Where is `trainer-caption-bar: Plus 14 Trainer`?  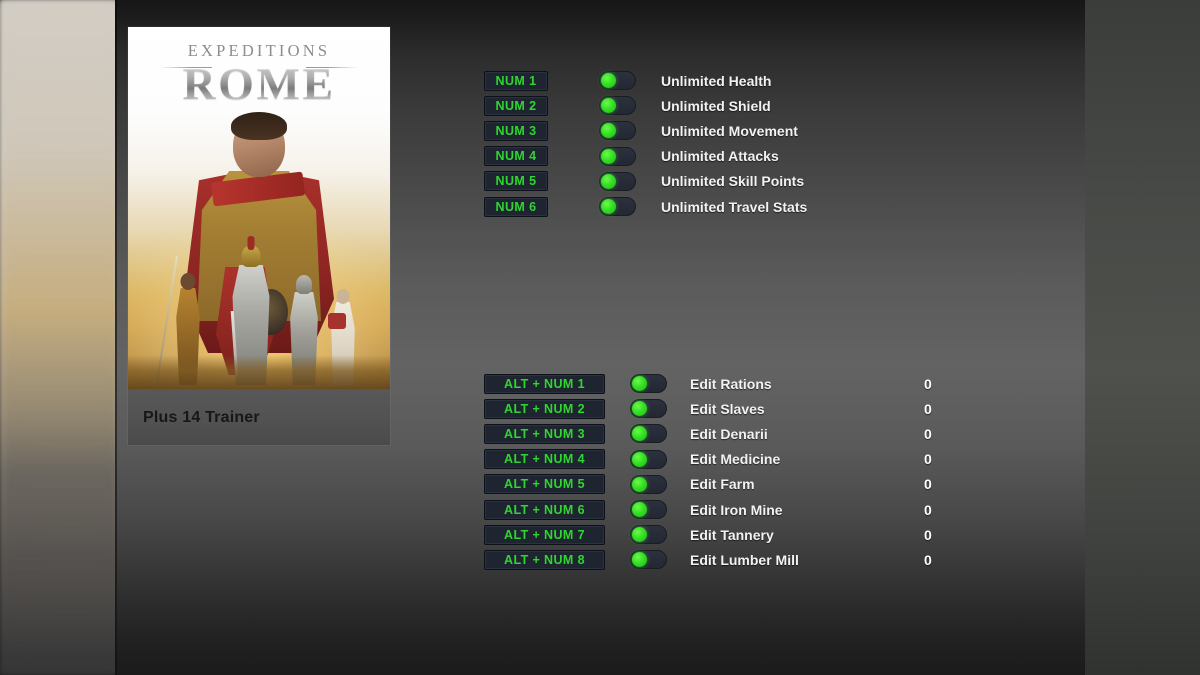 trainer-caption-bar: Plus 14 Trainer is located at coordinates (259, 417).